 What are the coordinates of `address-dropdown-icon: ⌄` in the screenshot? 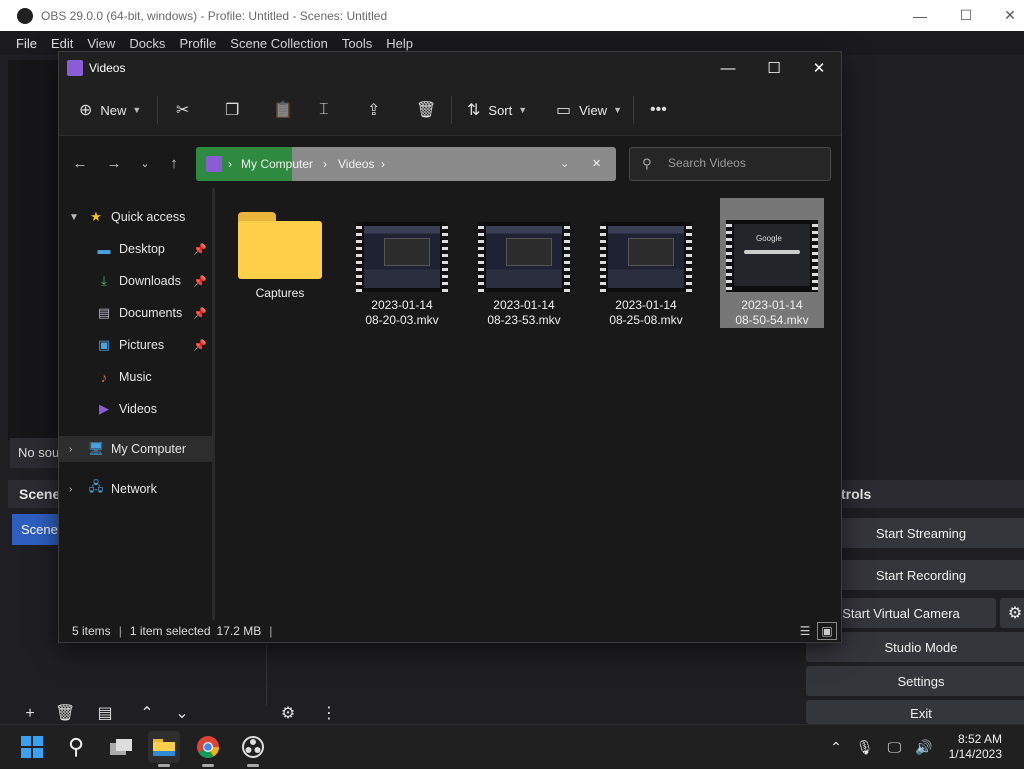 It's located at (564, 163).